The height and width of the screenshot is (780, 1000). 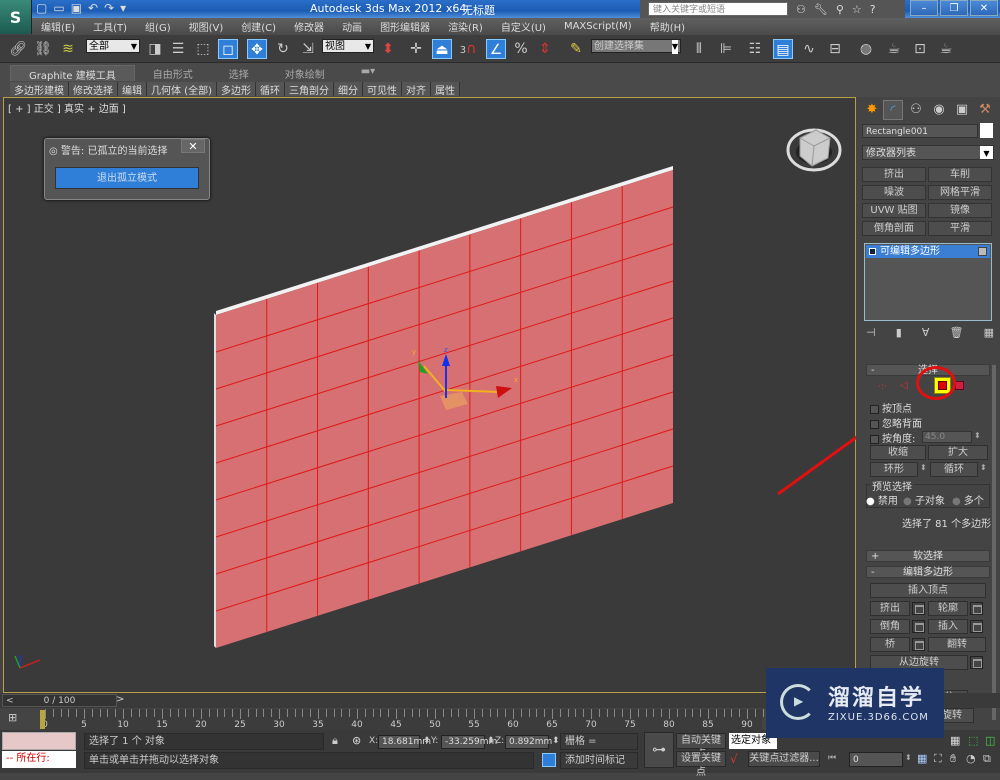 I want to click on modify-tab-icon: ◜, so click(x=893, y=110).